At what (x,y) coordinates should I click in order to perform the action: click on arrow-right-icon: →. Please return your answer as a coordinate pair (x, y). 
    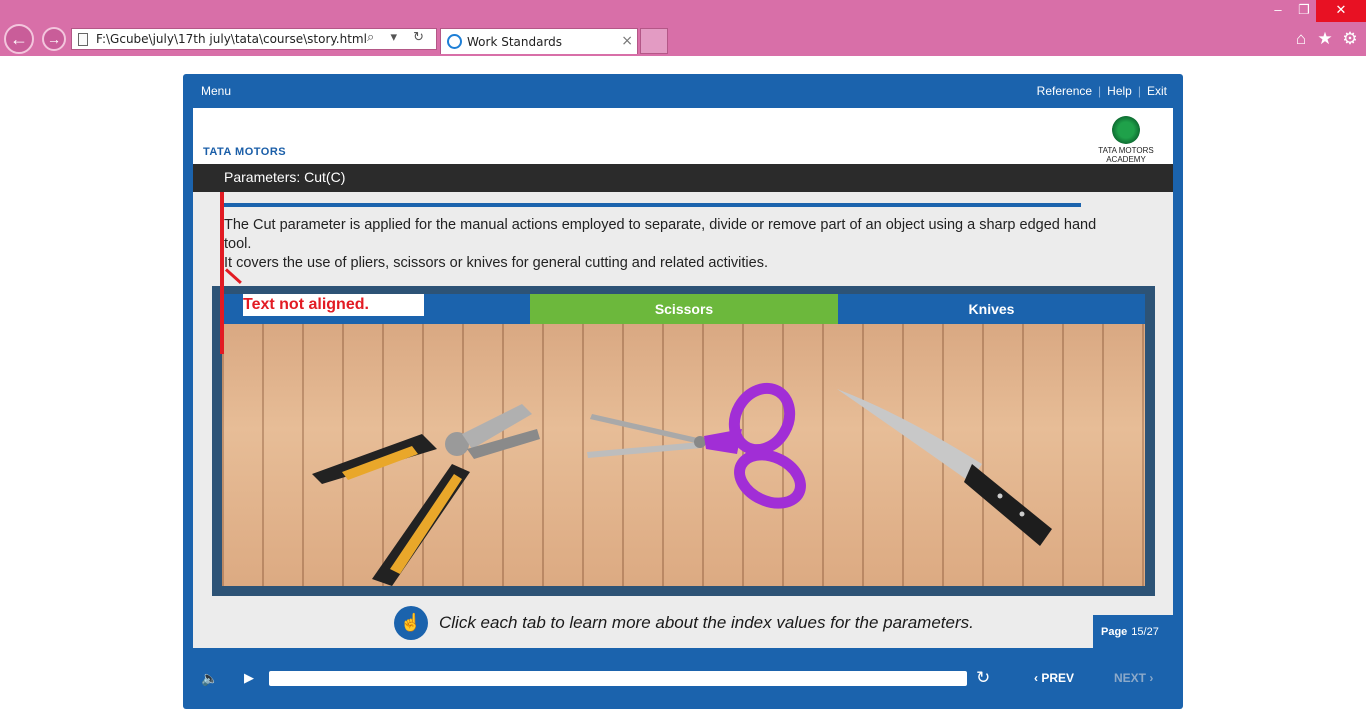
    Looking at the image, I should click on (54, 39).